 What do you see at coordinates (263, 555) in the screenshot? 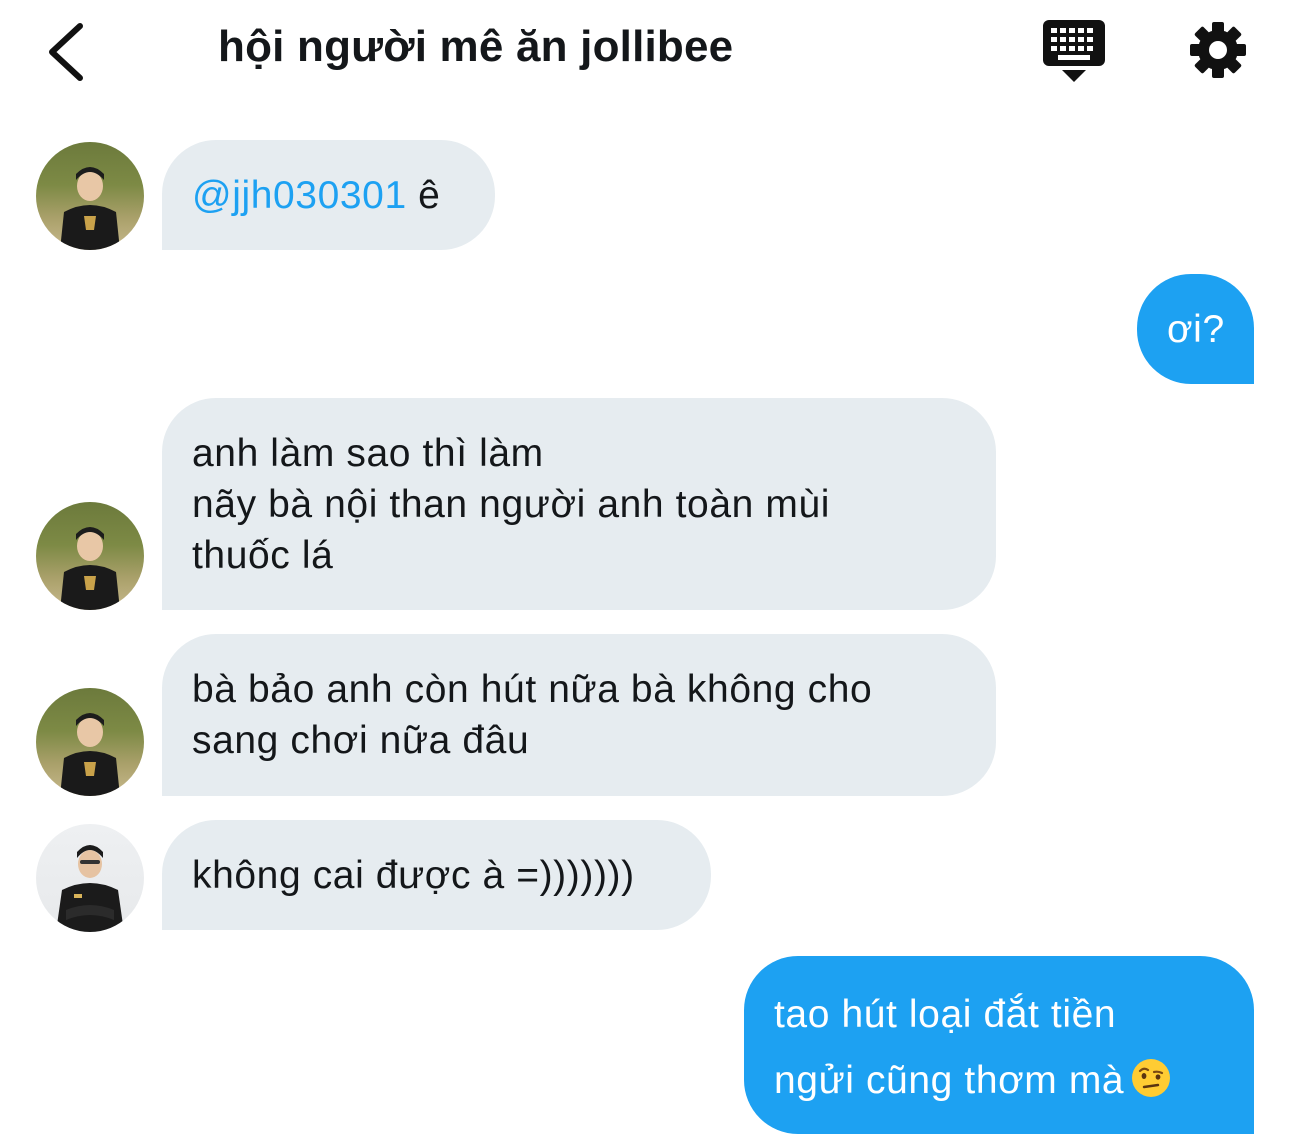
I see `message-text-line: thuốc lá` at bounding box center [263, 555].